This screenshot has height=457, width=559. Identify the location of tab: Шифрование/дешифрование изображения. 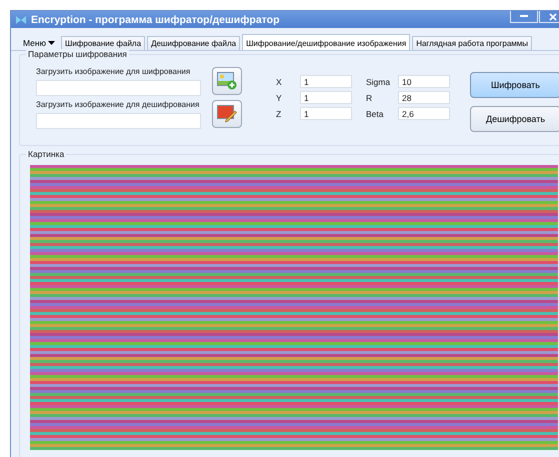
(326, 42).